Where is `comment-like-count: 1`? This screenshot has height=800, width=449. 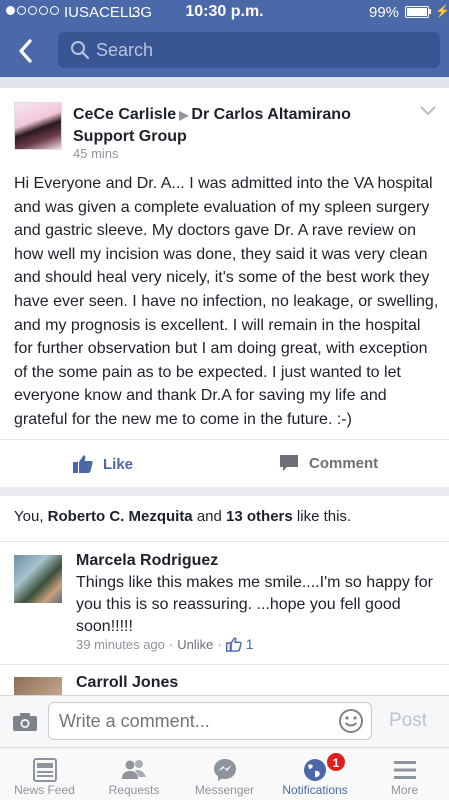
comment-like-count: 1 is located at coordinates (250, 644).